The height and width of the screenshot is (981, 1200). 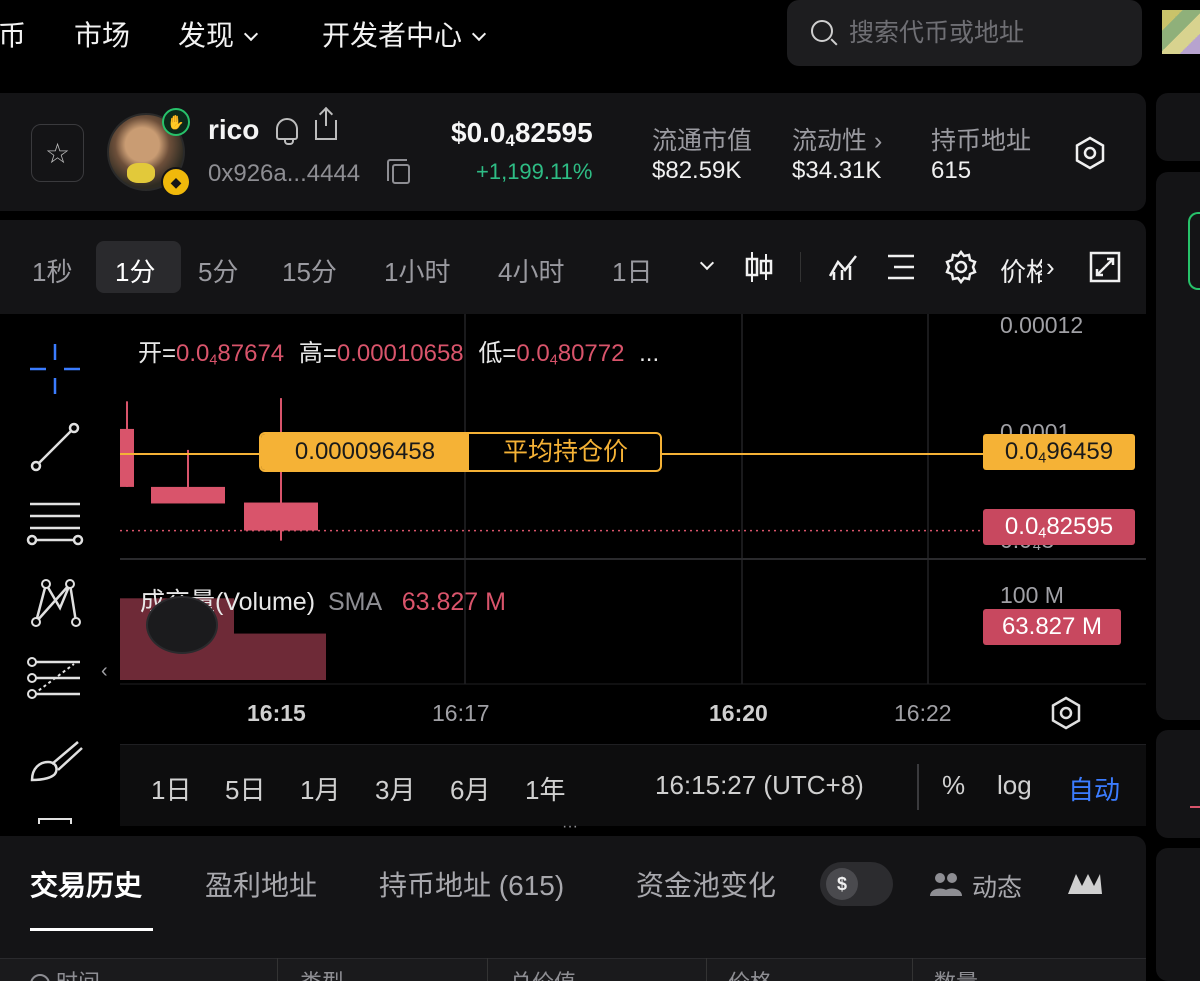 What do you see at coordinates (1094, 788) in the screenshot?
I see `auto-scale-button: 自动` at bounding box center [1094, 788].